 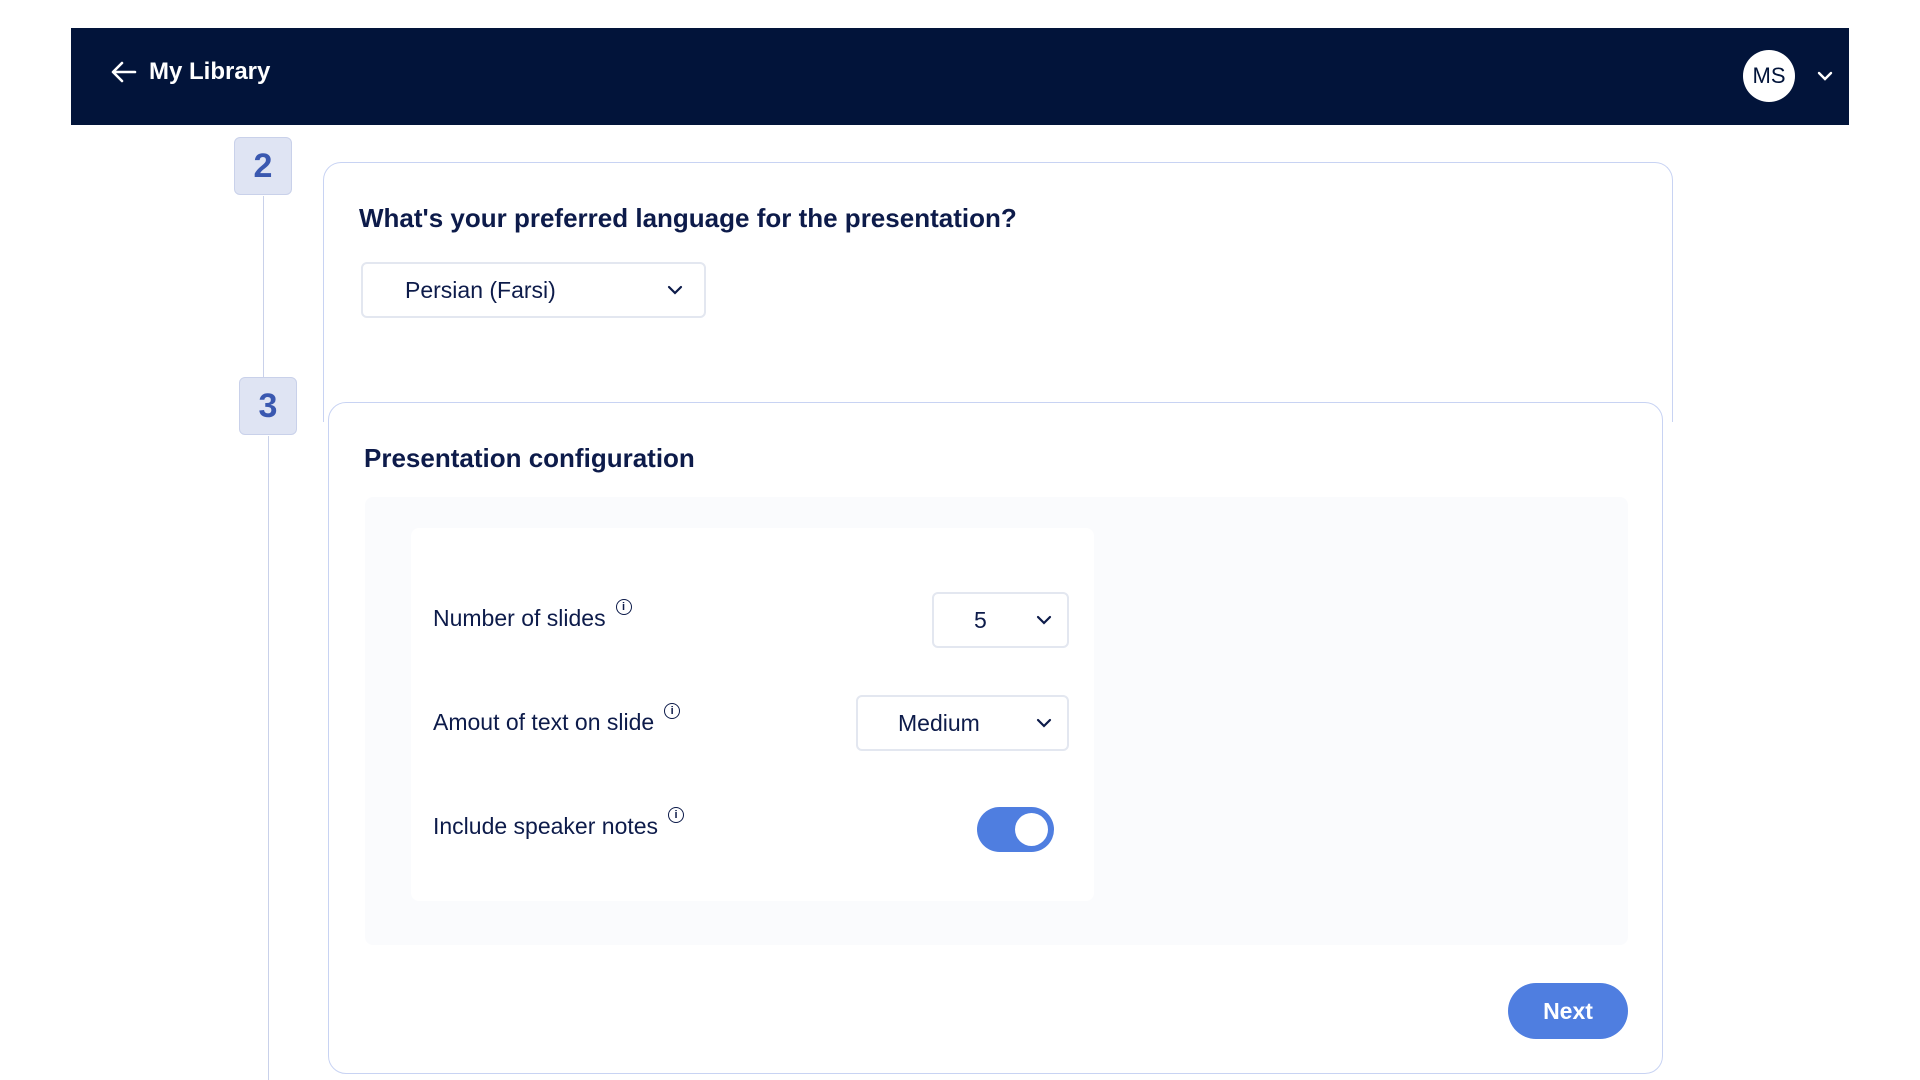 What do you see at coordinates (529, 458) in the screenshot?
I see `configuration-title: Presentation configuration` at bounding box center [529, 458].